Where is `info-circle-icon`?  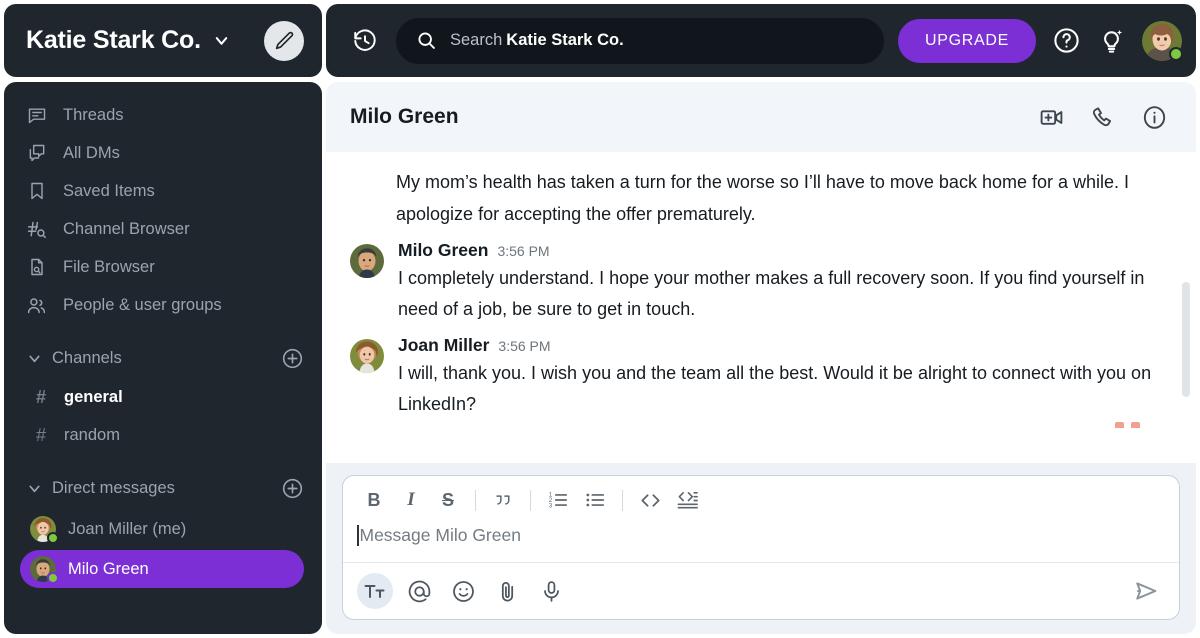 info-circle-icon is located at coordinates (1154, 117).